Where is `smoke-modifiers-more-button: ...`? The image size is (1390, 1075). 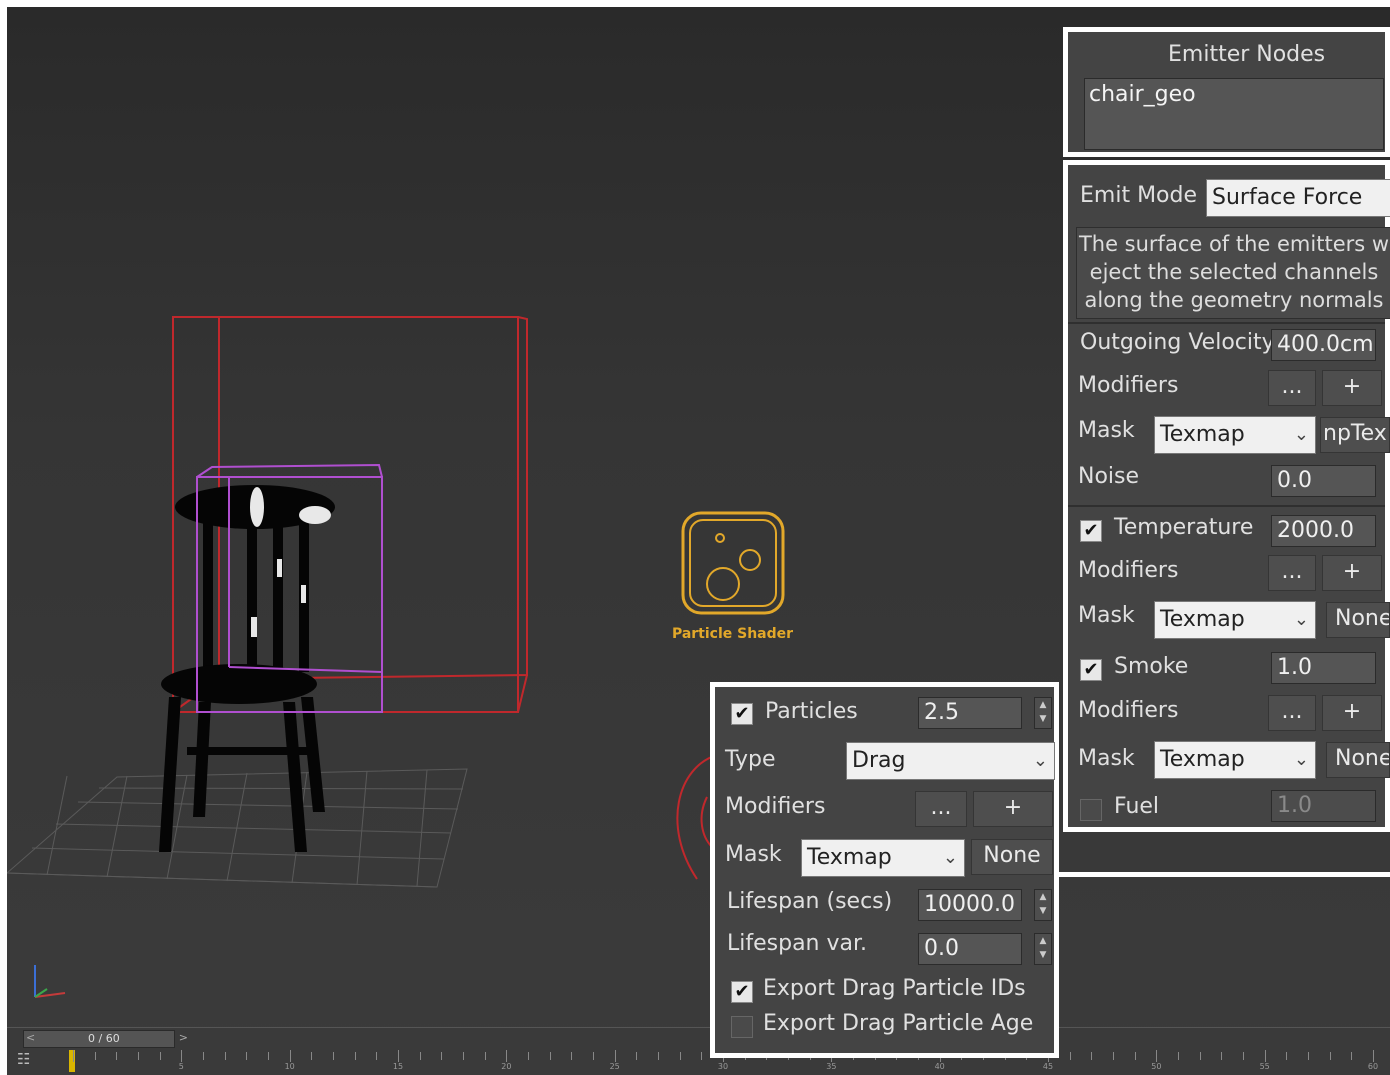 smoke-modifiers-more-button: ... is located at coordinates (1292, 713).